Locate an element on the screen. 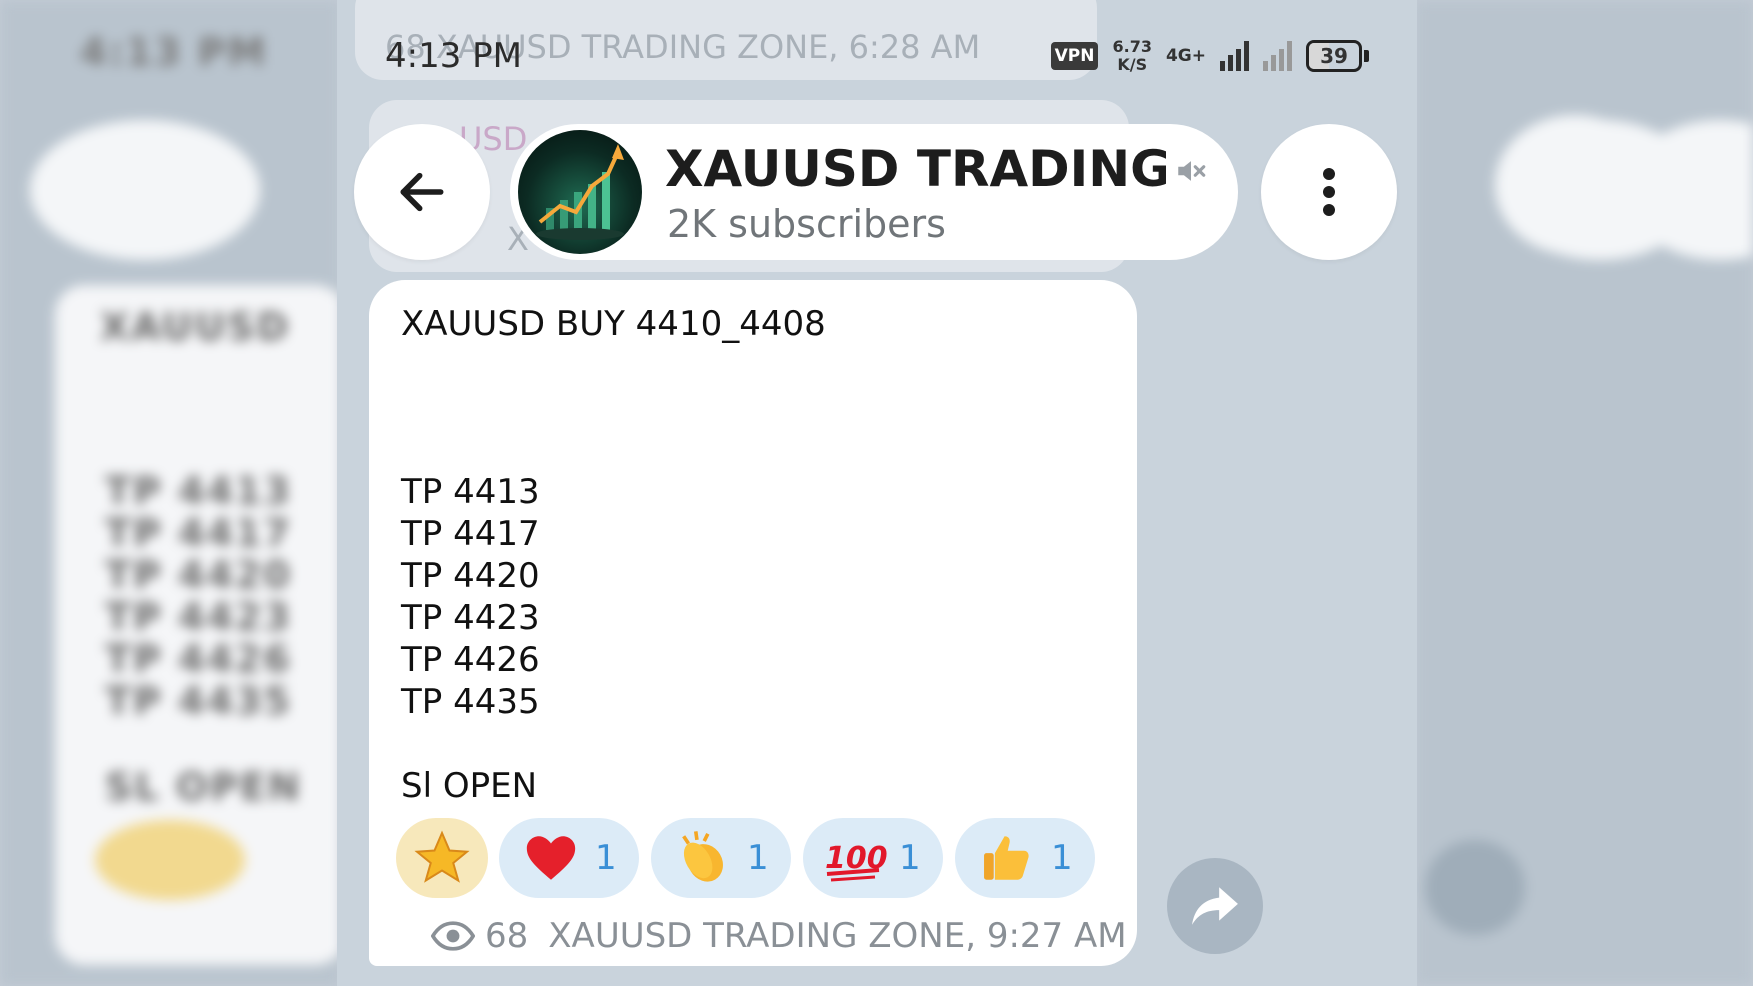 The height and width of the screenshot is (986, 1753). reaction-heart: 1 is located at coordinates (569, 858).